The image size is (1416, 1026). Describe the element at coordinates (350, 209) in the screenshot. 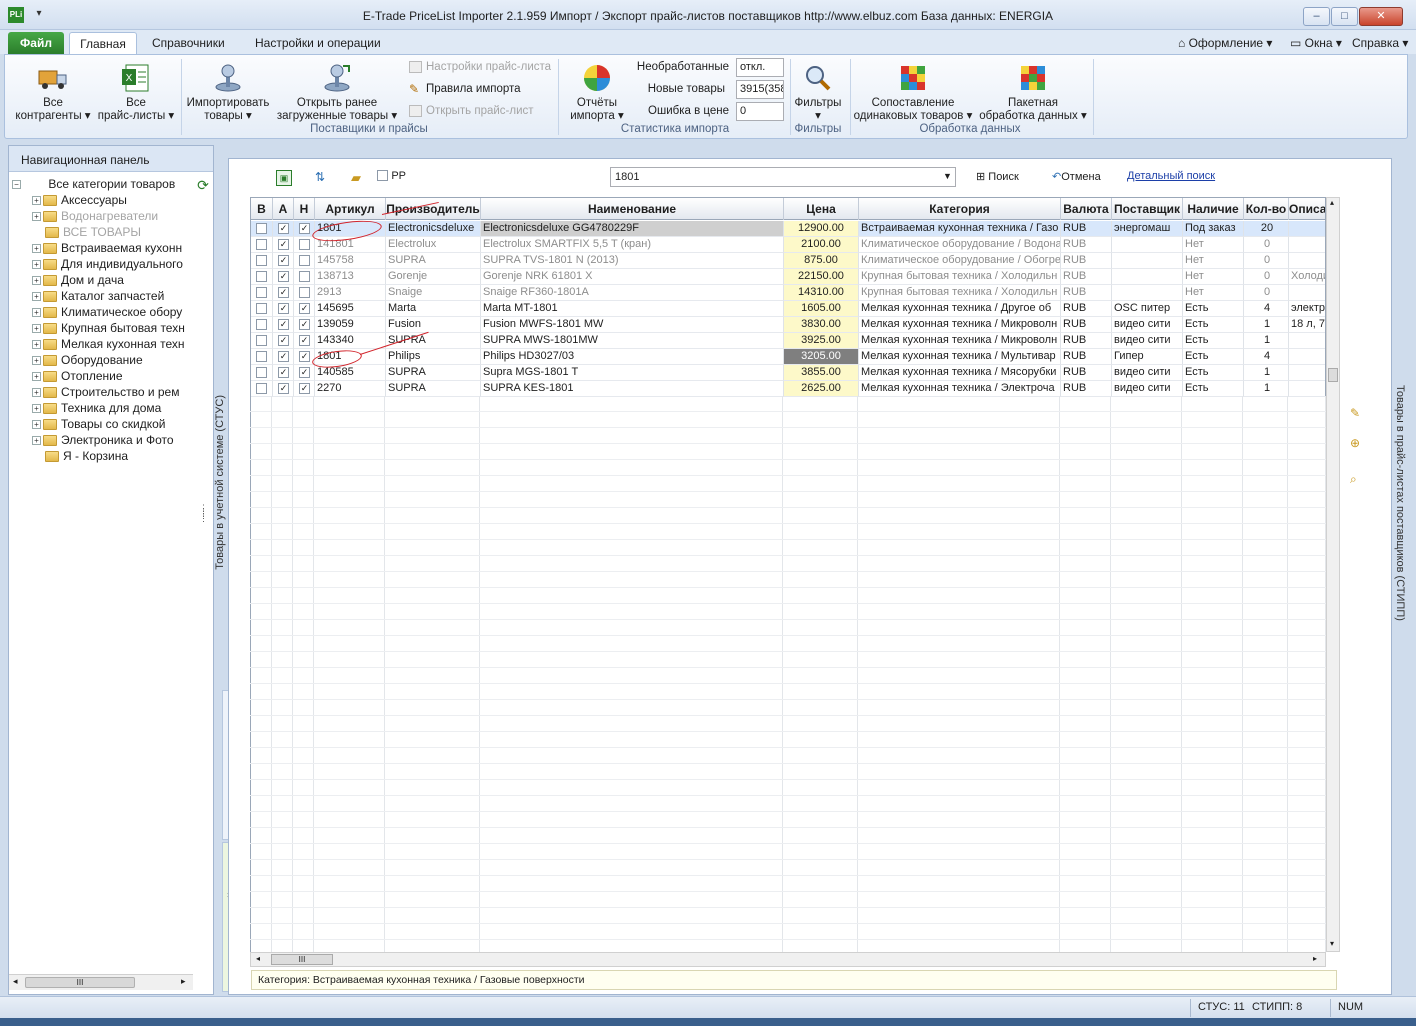

I see `column-header: Артикул` at that location.